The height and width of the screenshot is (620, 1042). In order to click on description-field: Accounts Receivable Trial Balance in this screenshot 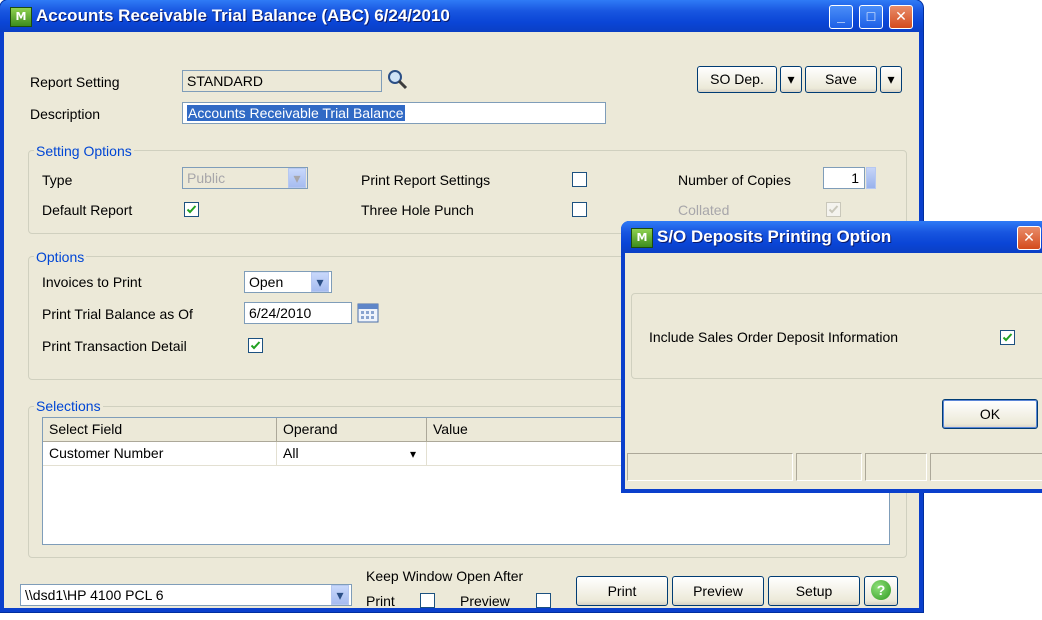, I will do `click(394, 113)`.